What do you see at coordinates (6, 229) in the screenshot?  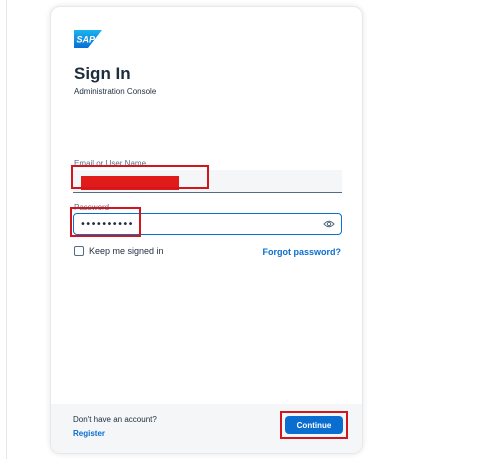 I see `page-divider` at bounding box center [6, 229].